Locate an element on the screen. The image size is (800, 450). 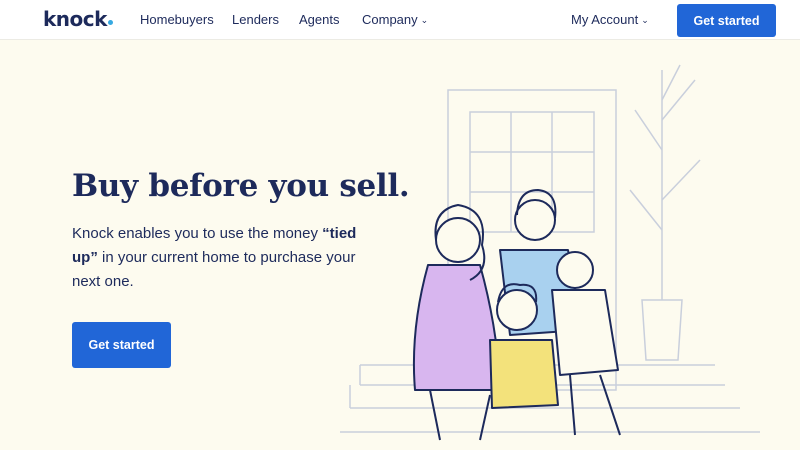
family-figures is located at coordinates (516, 315).